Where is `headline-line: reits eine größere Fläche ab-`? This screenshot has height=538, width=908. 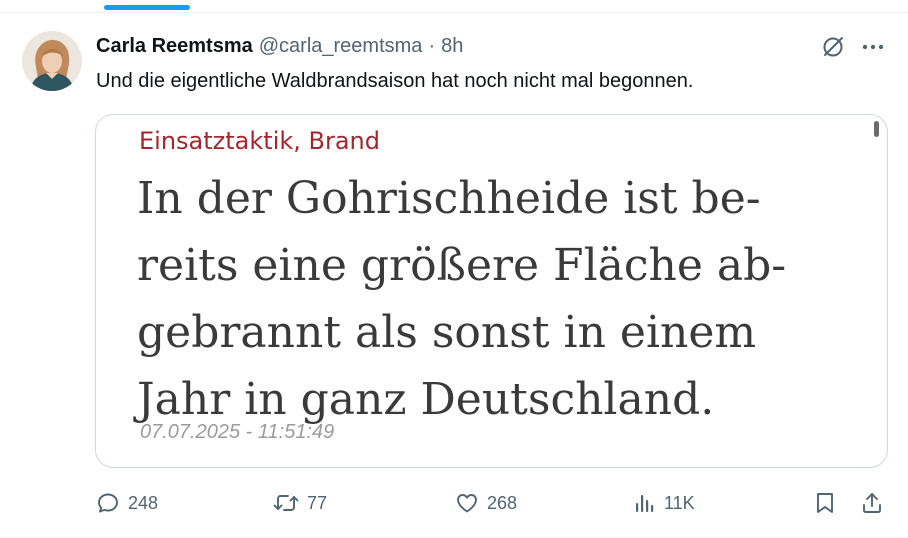 headline-line: reits eine größere Fläche ab- is located at coordinates (462, 265).